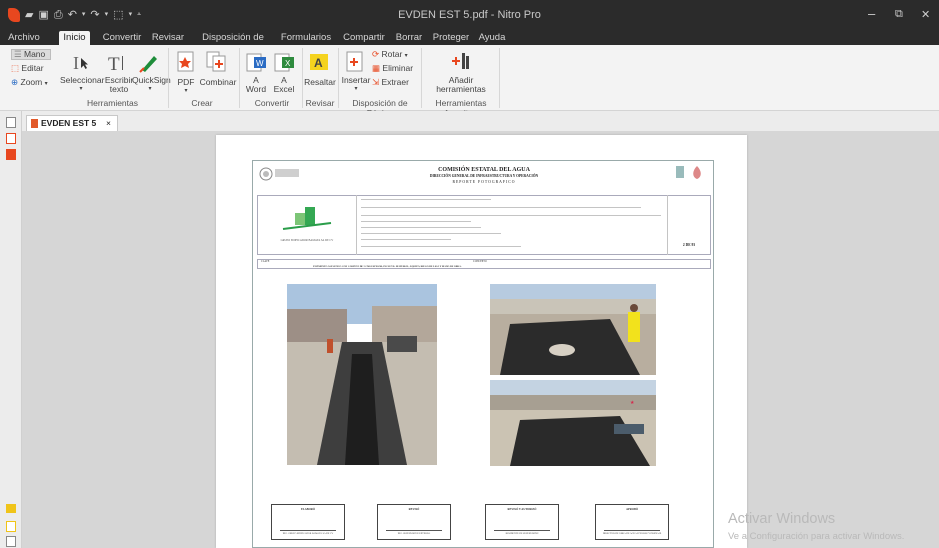 The height and width of the screenshot is (548, 939). I want to click on tab-revisar: Revisar, so click(168, 38).